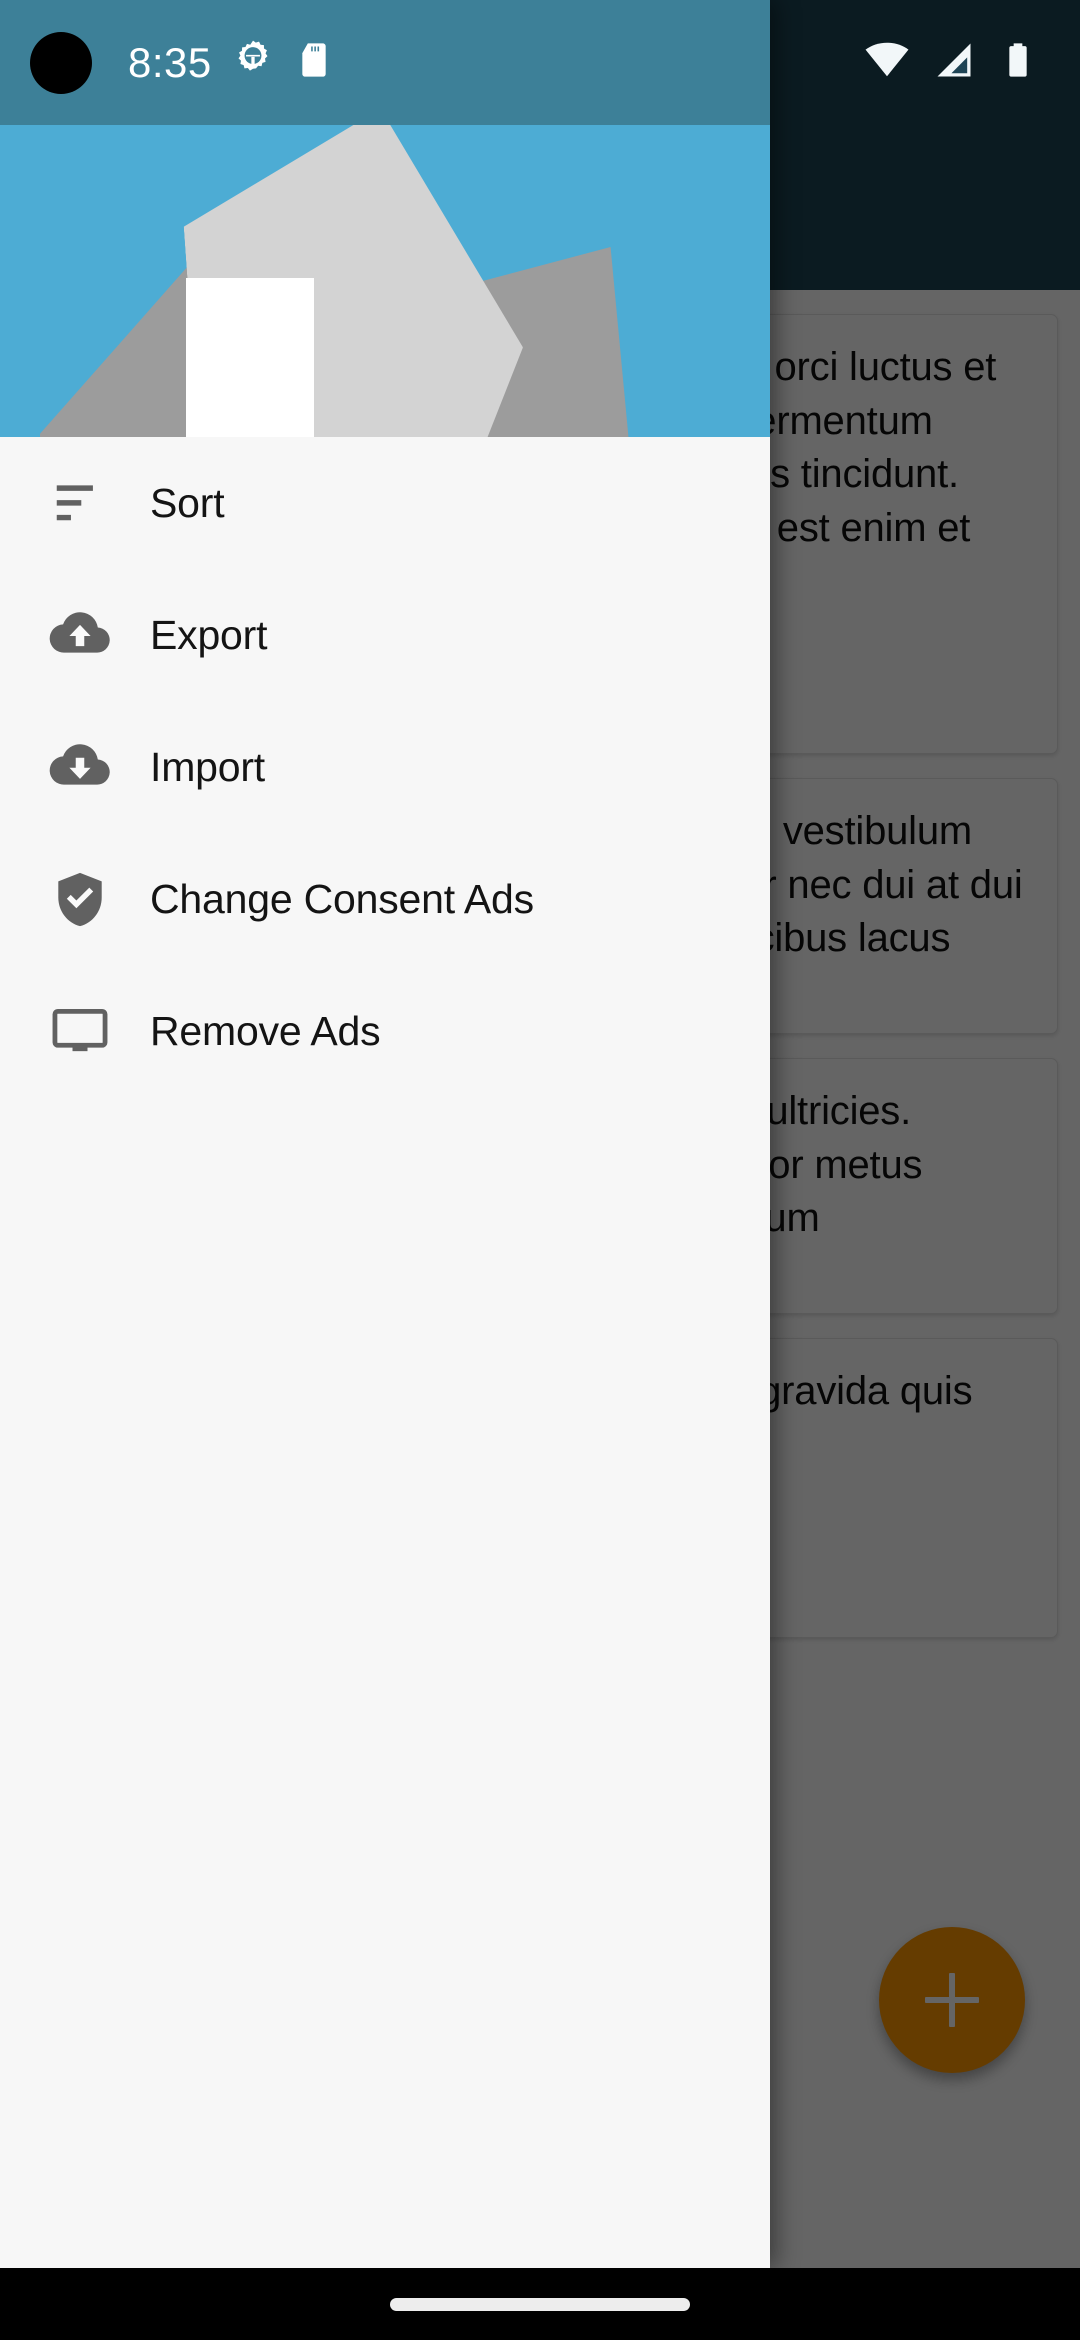  What do you see at coordinates (385, 1031) in the screenshot?
I see `drawer-item-remove-ads: Remove Ads` at bounding box center [385, 1031].